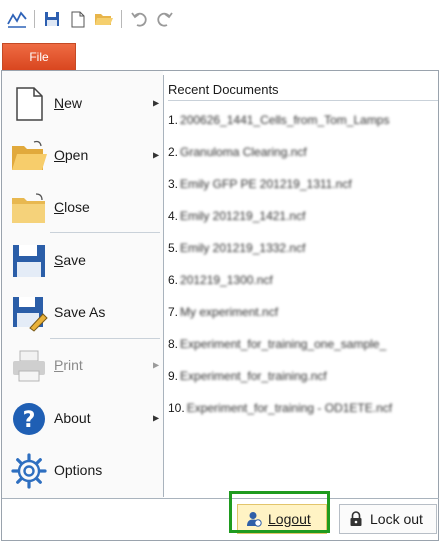 This screenshot has width=439, height=541. Describe the element at coordinates (285, 120) in the screenshot. I see `doc-name: 200626_1441_Cells_from_Tom_Lamps` at that location.